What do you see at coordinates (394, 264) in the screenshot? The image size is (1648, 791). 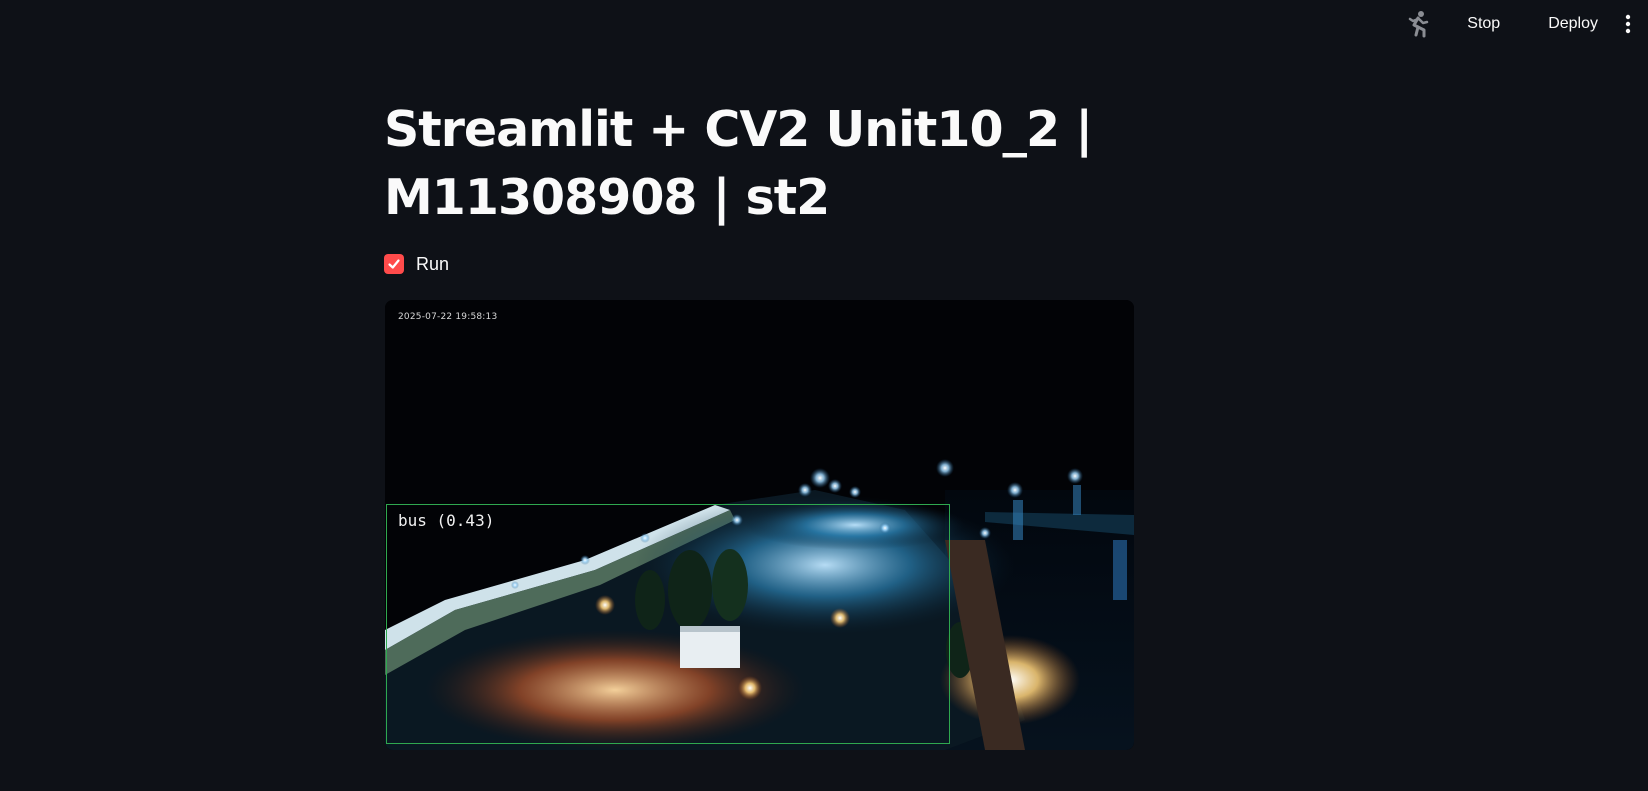 I see `checkbox-checked-icon` at bounding box center [394, 264].